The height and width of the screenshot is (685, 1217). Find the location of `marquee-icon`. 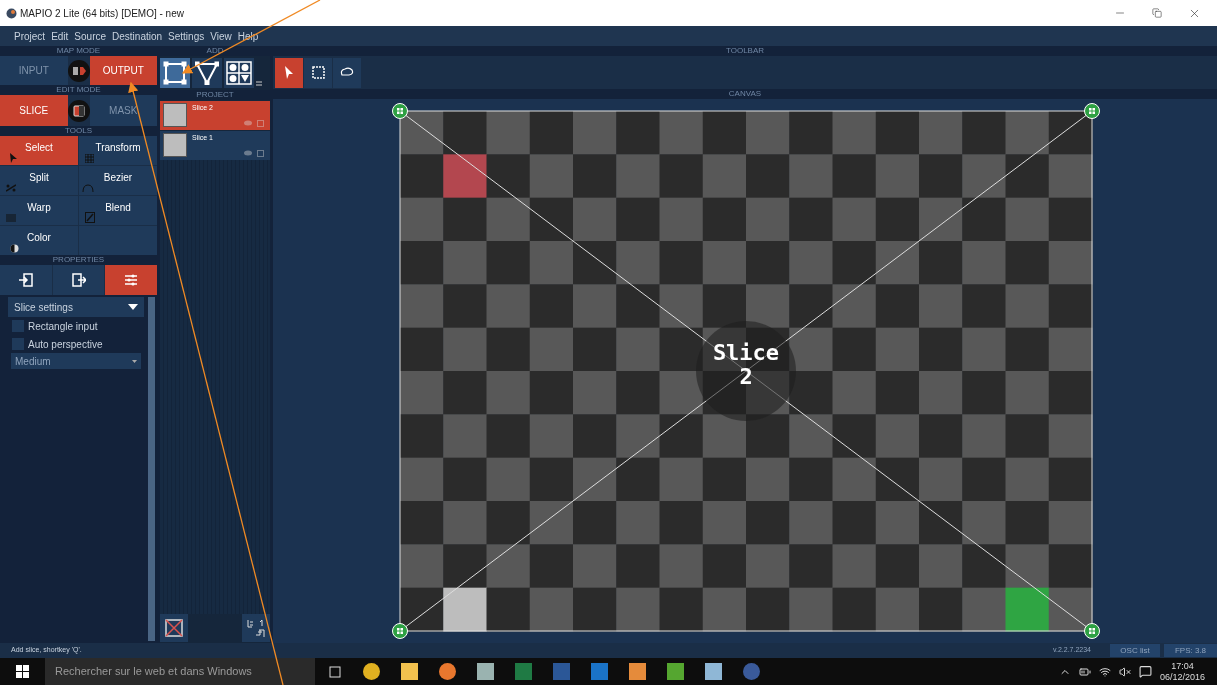

marquee-icon is located at coordinates (318, 72).